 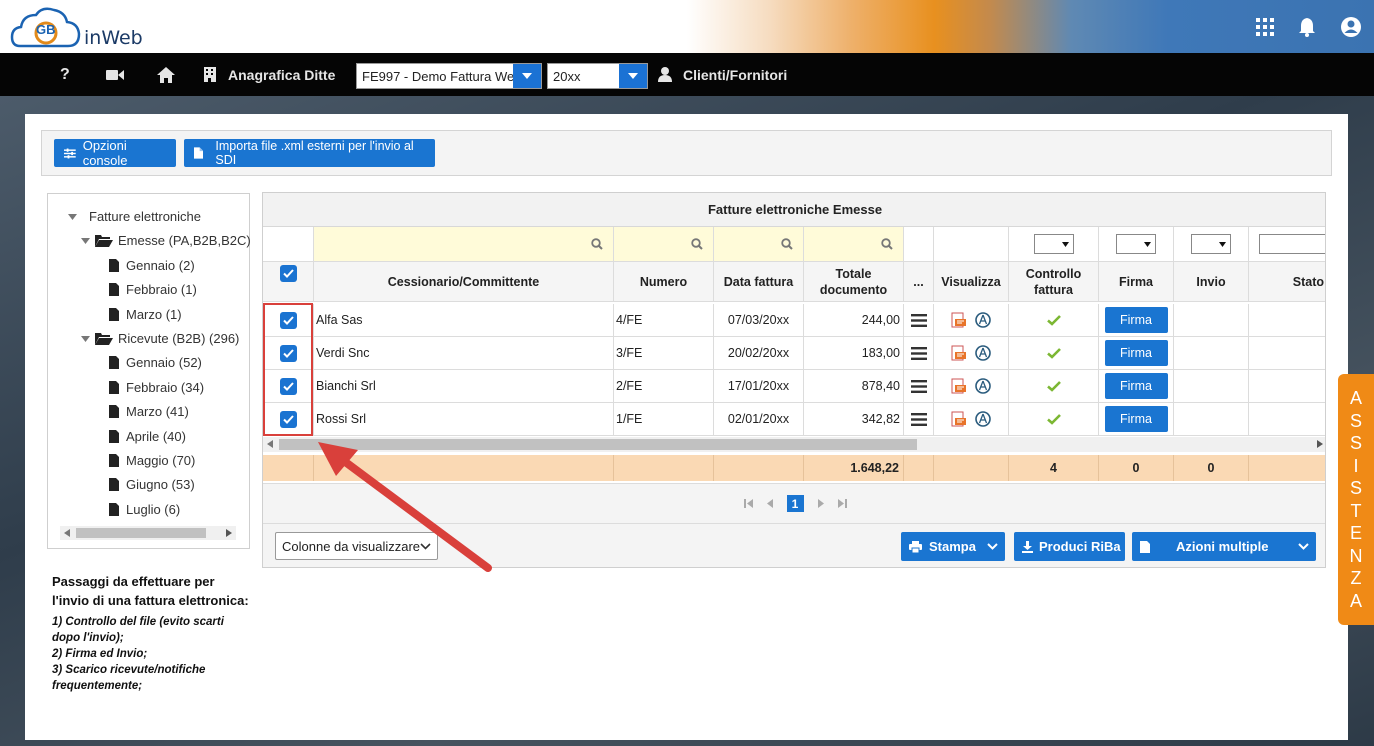 What do you see at coordinates (145, 314) in the screenshot?
I see `tree-item: Marzo (1)` at bounding box center [145, 314].